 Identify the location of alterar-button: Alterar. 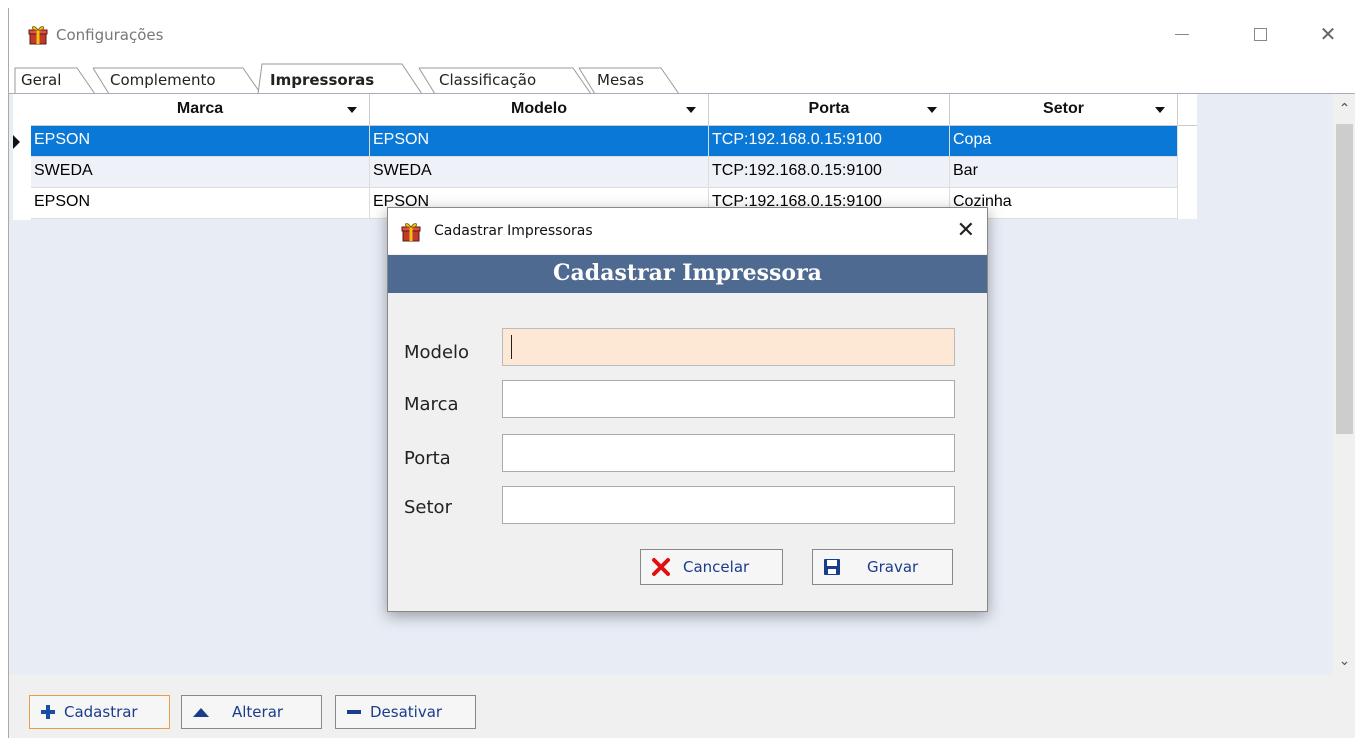
(251, 712).